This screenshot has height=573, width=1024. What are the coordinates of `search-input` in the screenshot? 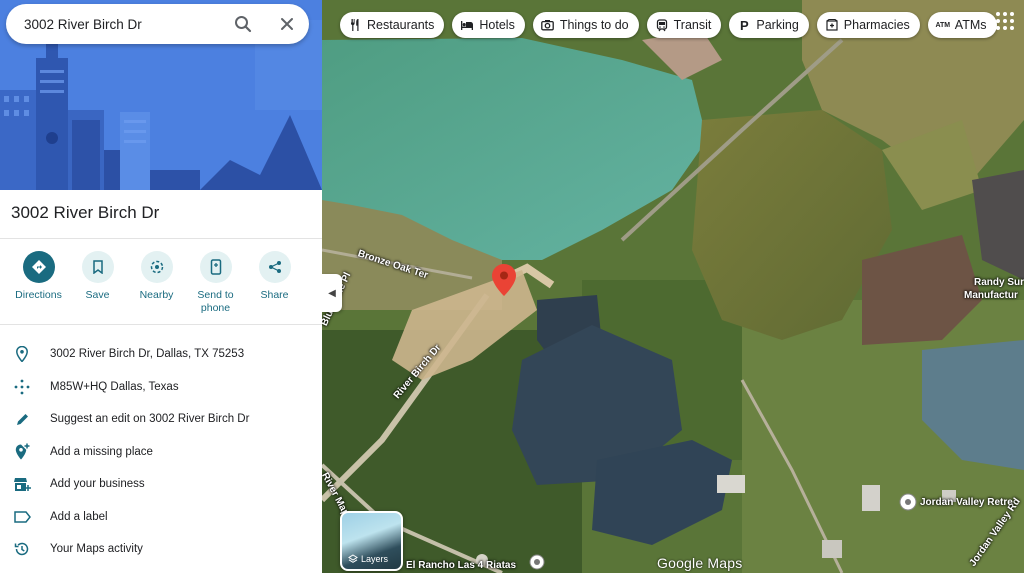 It's located at (124, 24).